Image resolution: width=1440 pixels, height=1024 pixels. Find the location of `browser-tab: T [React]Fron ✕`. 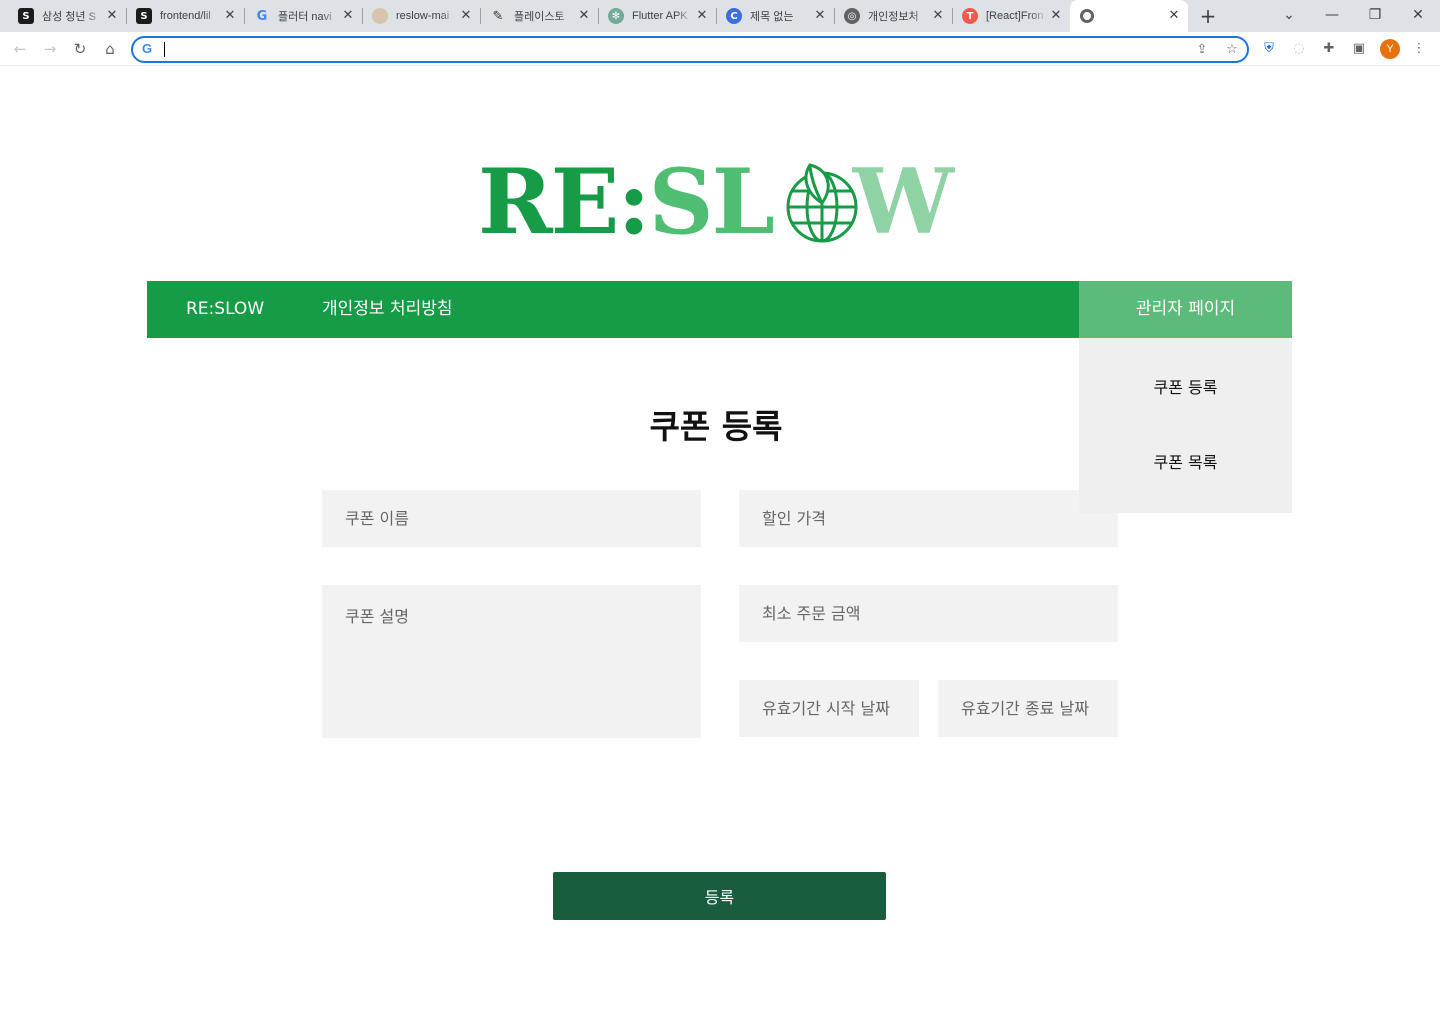

browser-tab: T [React]Fron ✕ is located at coordinates (1011, 16).